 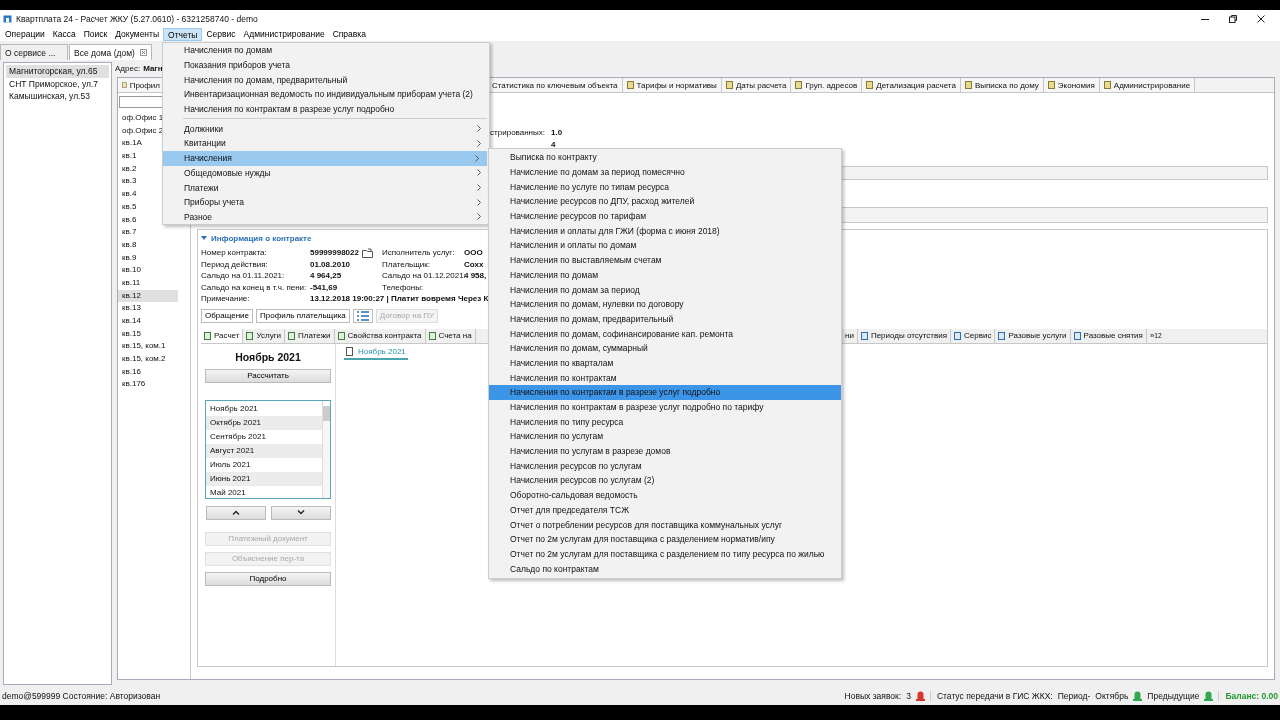 What do you see at coordinates (665, 201) in the screenshot?
I see `menu-entry: Начисление ресурсов по ДПУ, расход жителей` at bounding box center [665, 201].